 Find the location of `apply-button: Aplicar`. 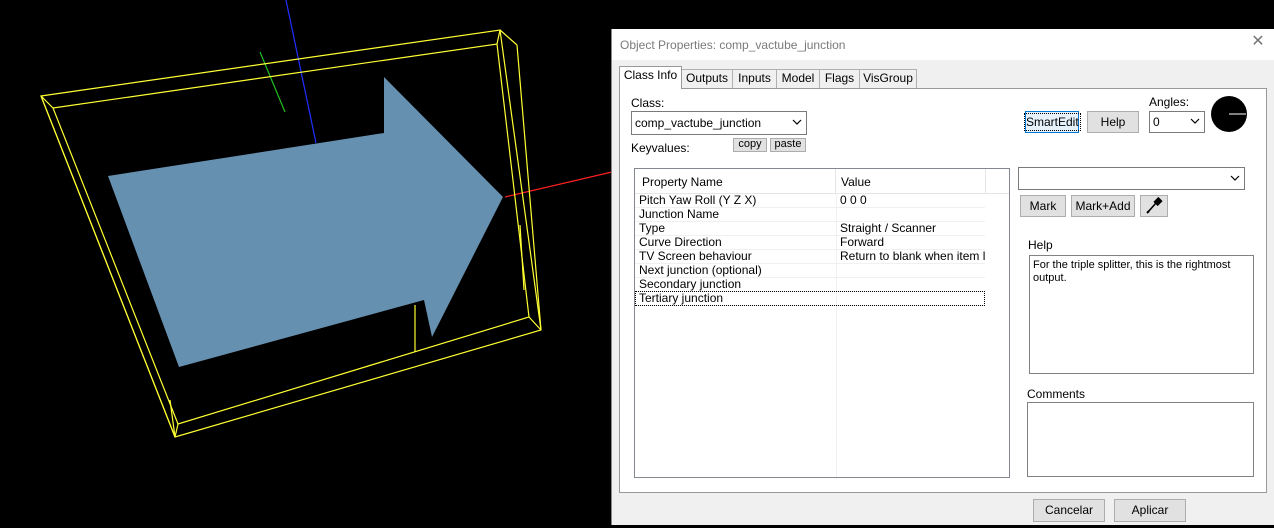

apply-button: Aplicar is located at coordinates (1150, 510).